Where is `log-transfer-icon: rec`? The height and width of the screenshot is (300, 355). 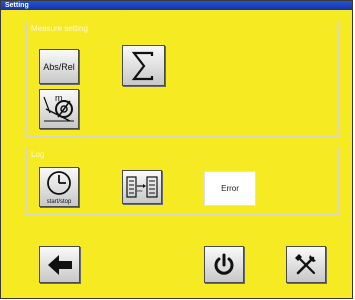 log-transfer-icon: rec is located at coordinates (142, 187).